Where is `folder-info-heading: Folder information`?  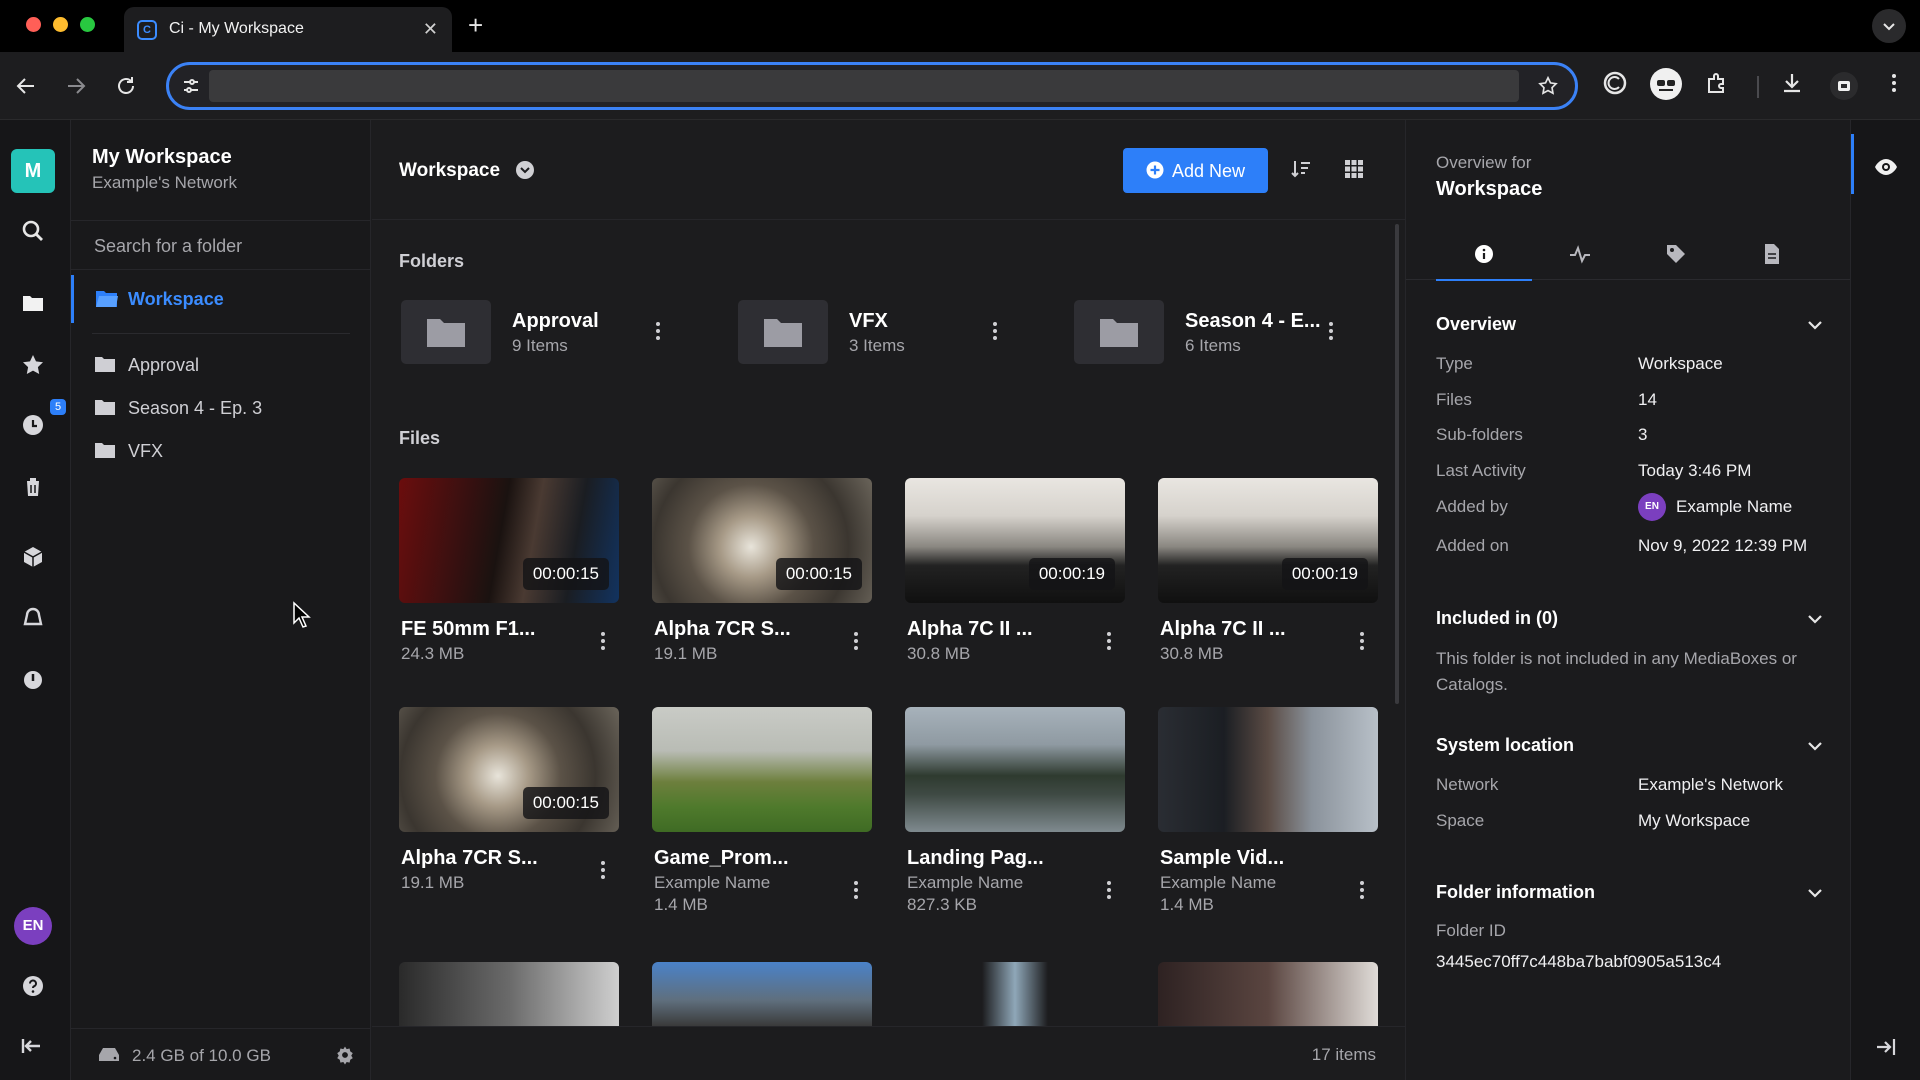
folder-info-heading: Folder information is located at coordinates (1515, 892).